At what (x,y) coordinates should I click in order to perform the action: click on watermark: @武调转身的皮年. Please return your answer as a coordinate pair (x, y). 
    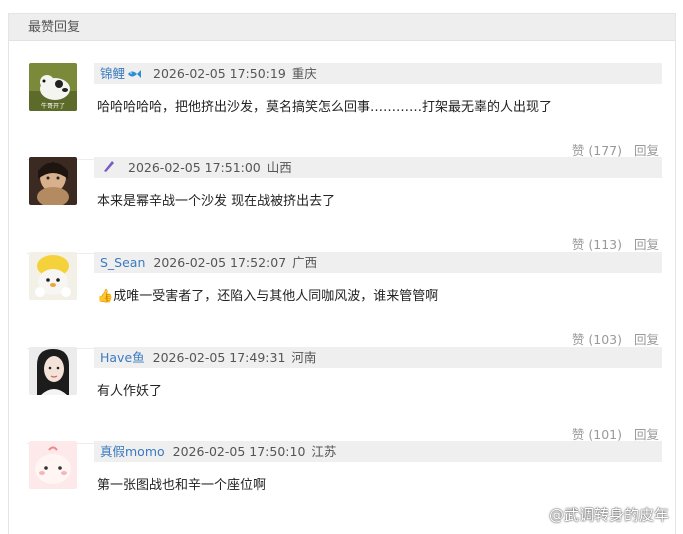
    Looking at the image, I should click on (596, 515).